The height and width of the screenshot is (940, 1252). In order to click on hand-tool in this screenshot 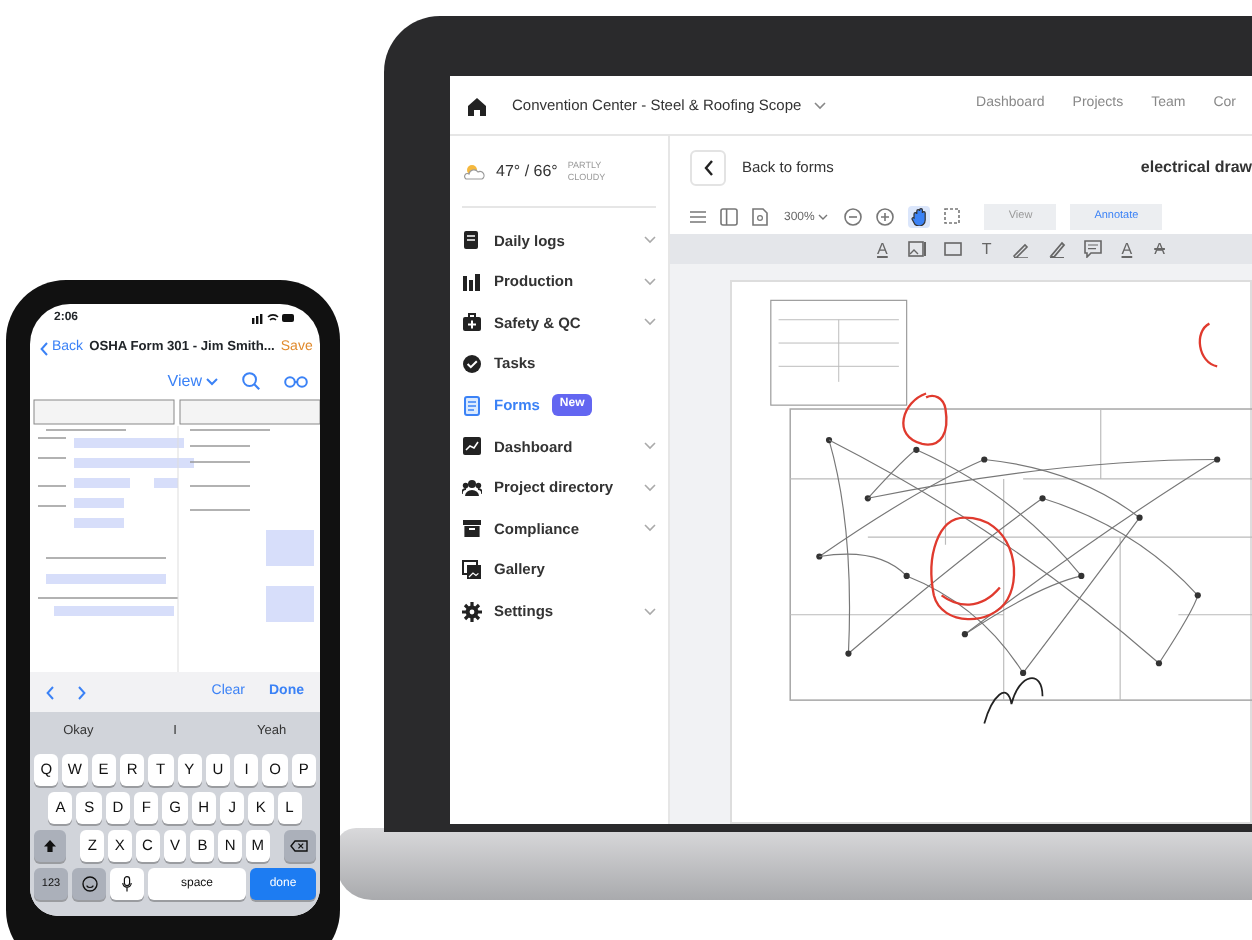, I will do `click(919, 217)`.